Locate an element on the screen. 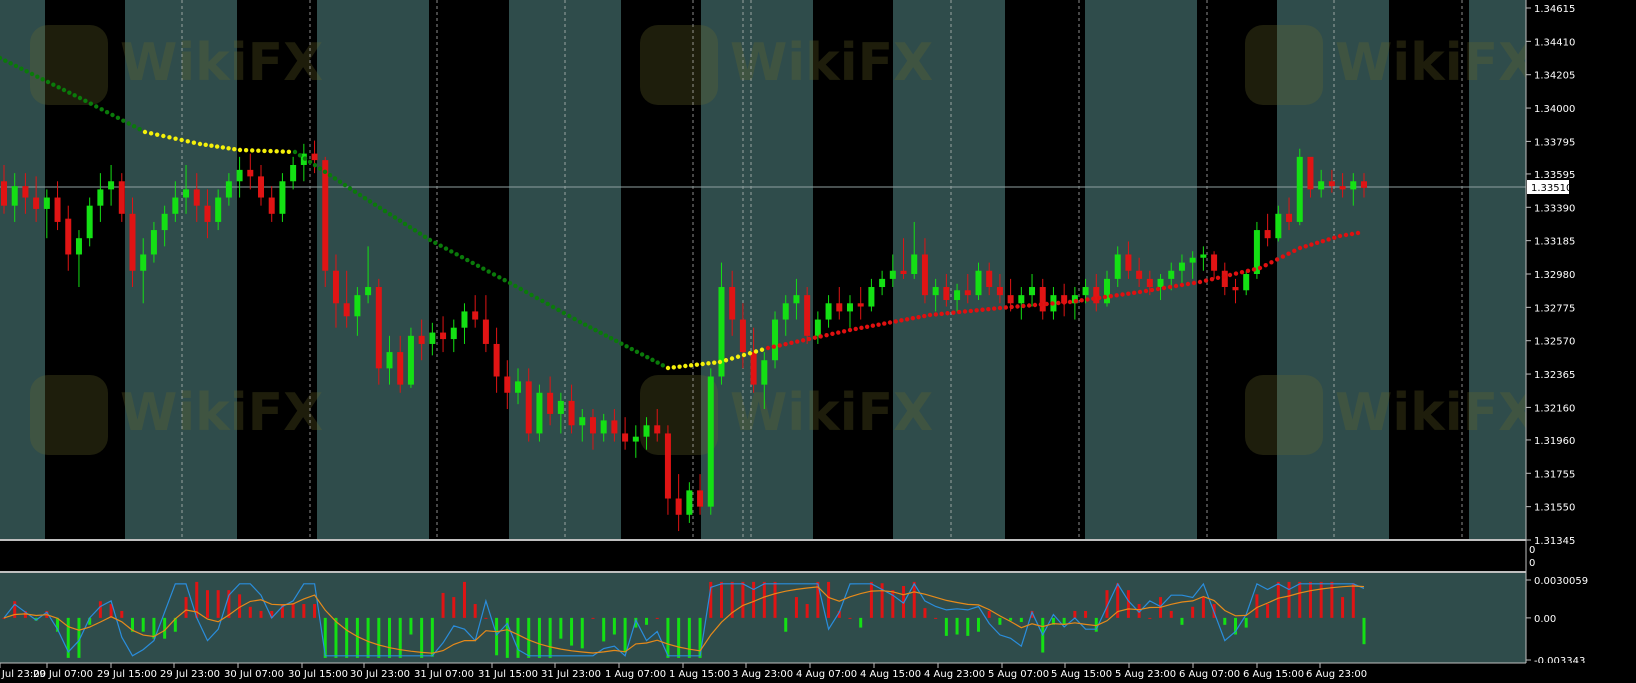 The image size is (1636, 683). wikifx-watermark-text: WikiFX is located at coordinates (1436, 63).